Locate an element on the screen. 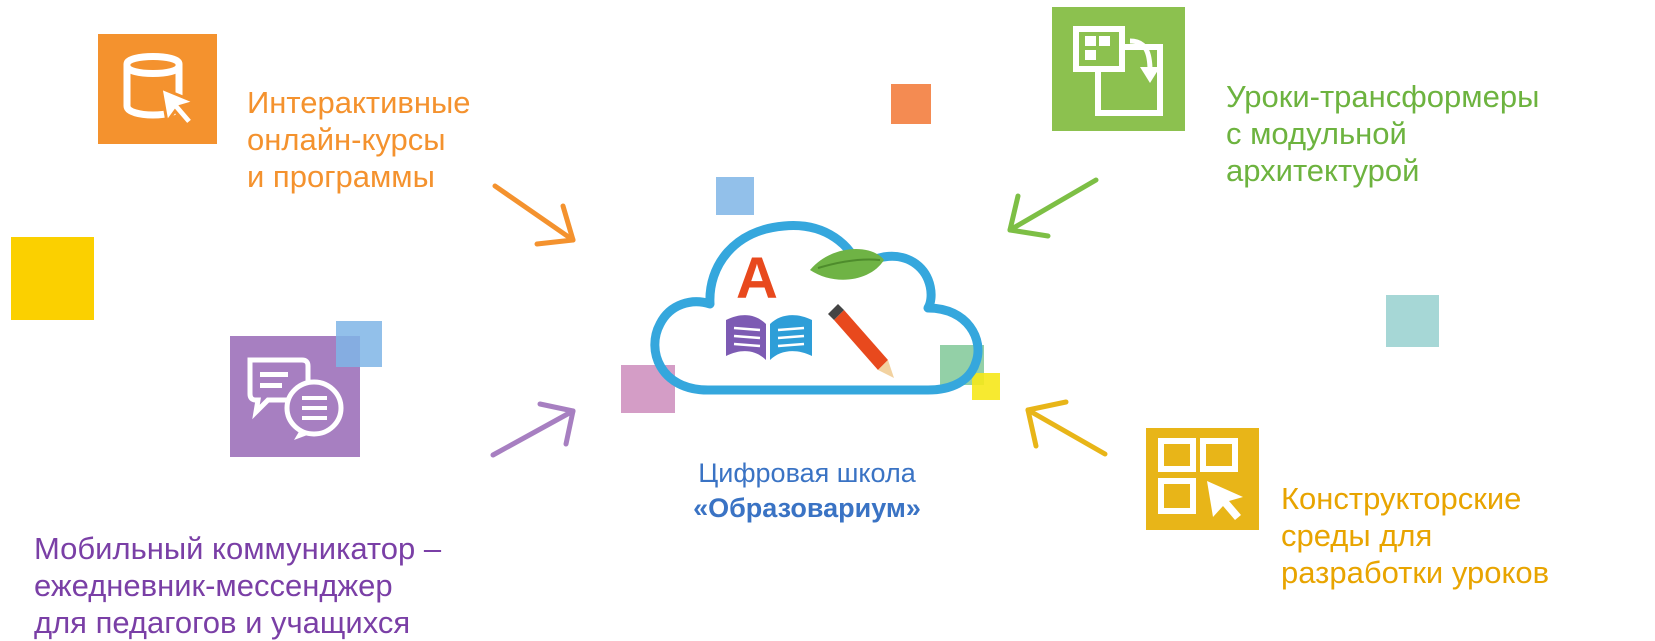  leaf-icon is located at coordinates (847, 264).